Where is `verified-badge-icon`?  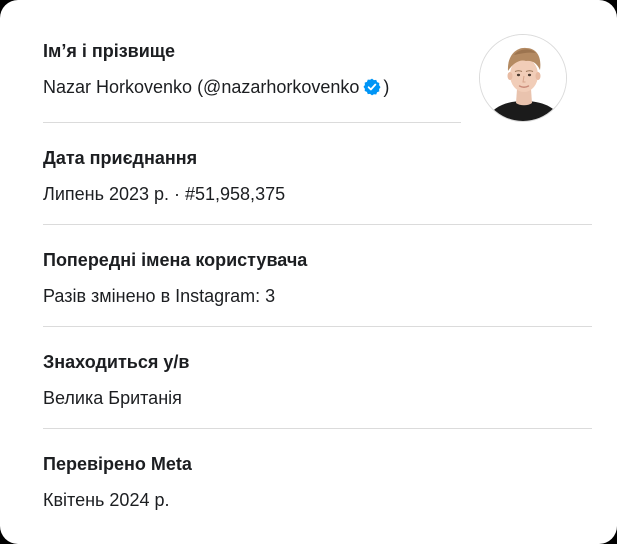
verified-badge-icon is located at coordinates (372, 87).